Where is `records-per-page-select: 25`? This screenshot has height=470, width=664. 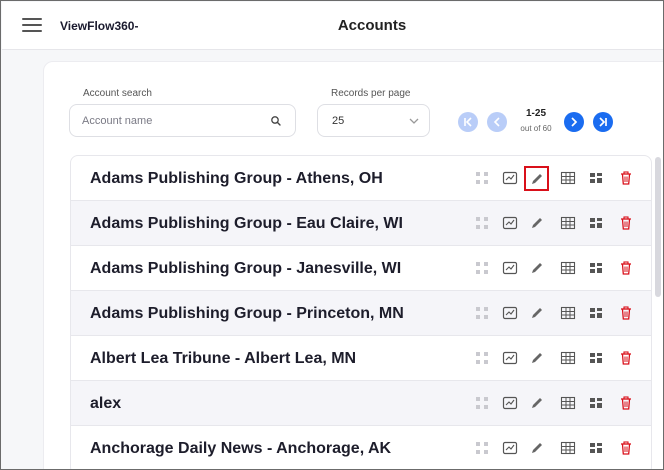
records-per-page-select: 25 is located at coordinates (373, 120).